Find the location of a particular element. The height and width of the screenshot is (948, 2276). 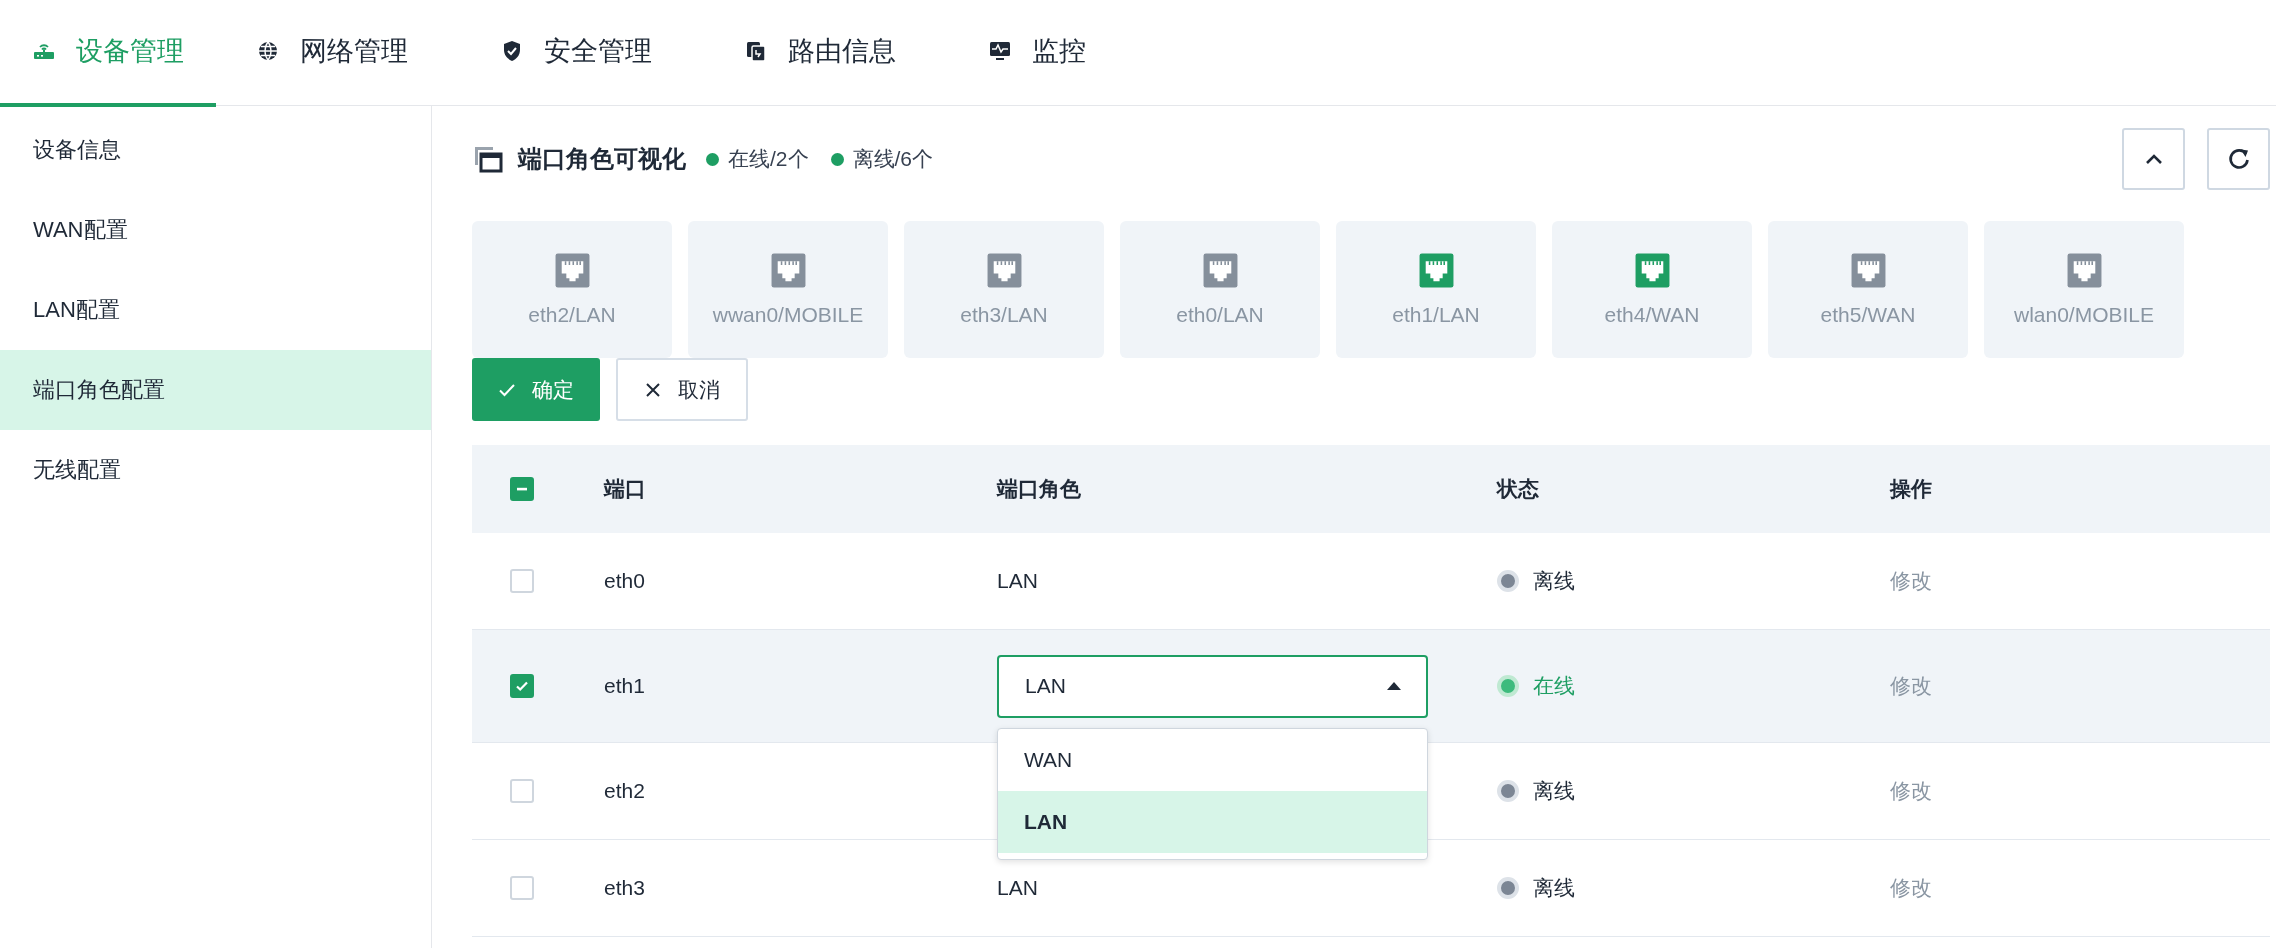

nav-tab: 网络管理 is located at coordinates (338, 53).